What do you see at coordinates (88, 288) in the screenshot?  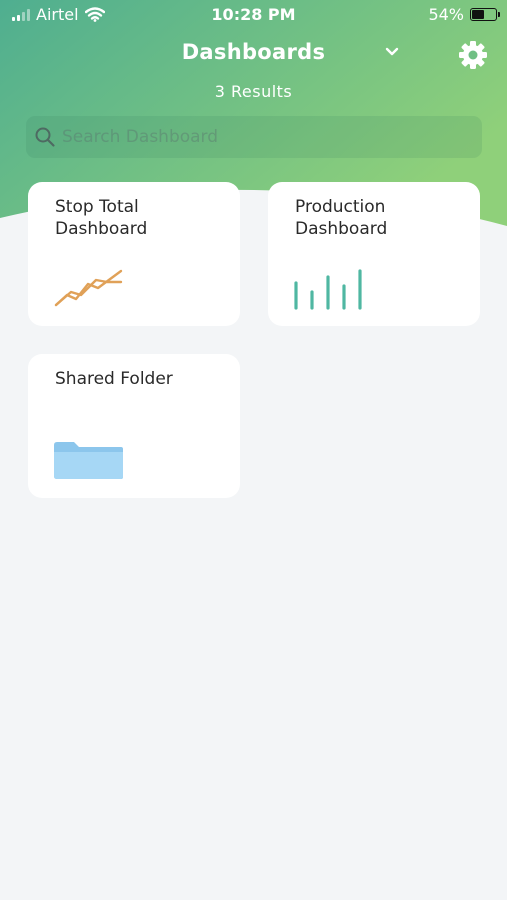 I see `line-chart-icon` at bounding box center [88, 288].